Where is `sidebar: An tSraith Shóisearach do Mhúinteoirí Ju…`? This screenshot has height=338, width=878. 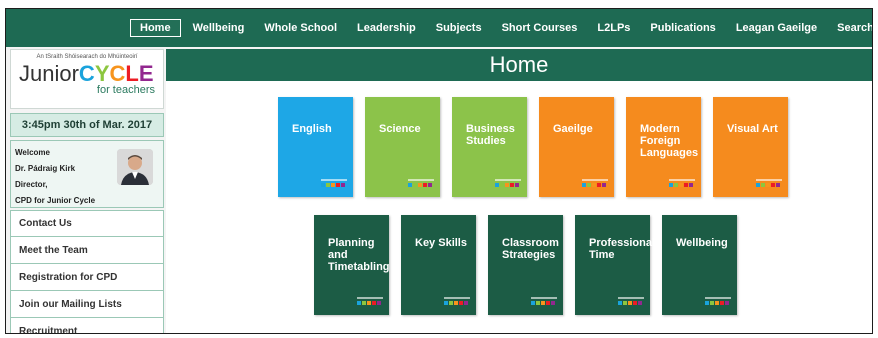
sidebar: An tSraith Shóisearach do Mhúinteoirí Ju… is located at coordinates (87, 191).